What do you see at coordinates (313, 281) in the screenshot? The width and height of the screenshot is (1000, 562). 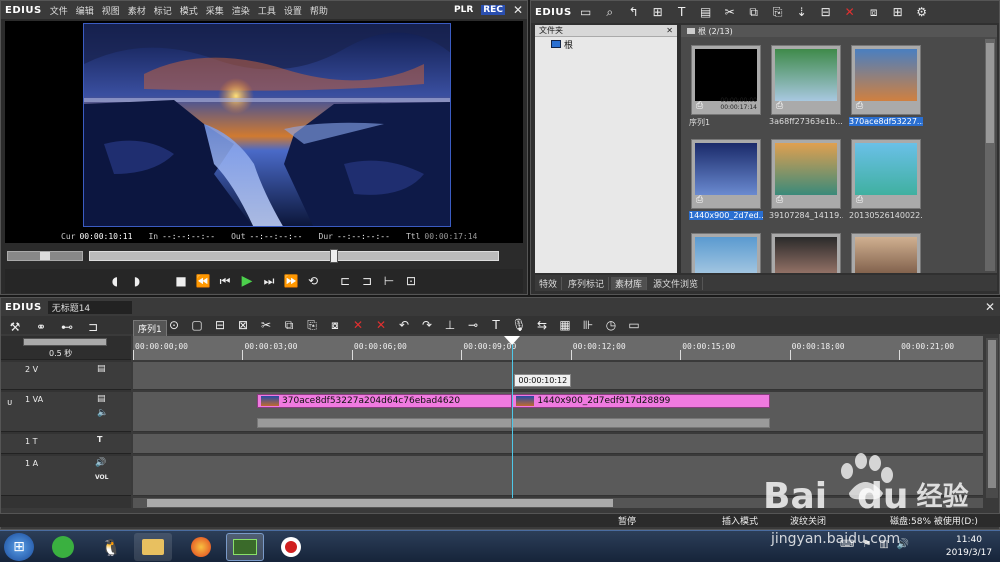 I see `loop-icon: ⟲` at bounding box center [313, 281].